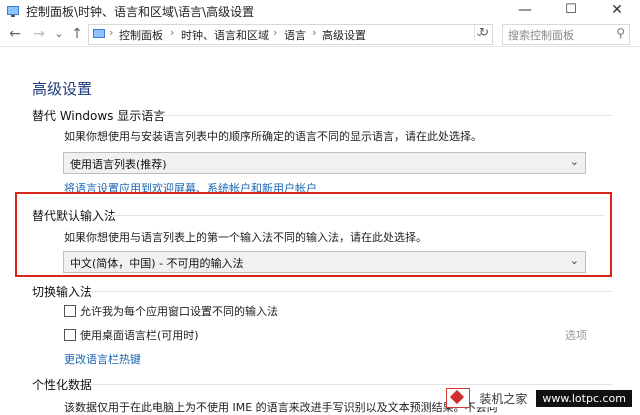  Describe the element at coordinates (525, 11) in the screenshot. I see `minimize-button: —` at that location.